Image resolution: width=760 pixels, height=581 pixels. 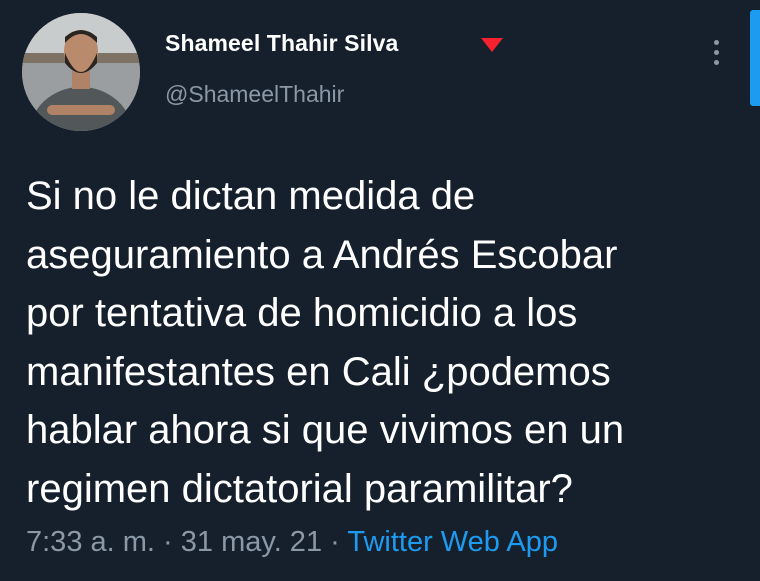 I want to click on author-handle: @ShameelThahir, so click(x=254, y=94).